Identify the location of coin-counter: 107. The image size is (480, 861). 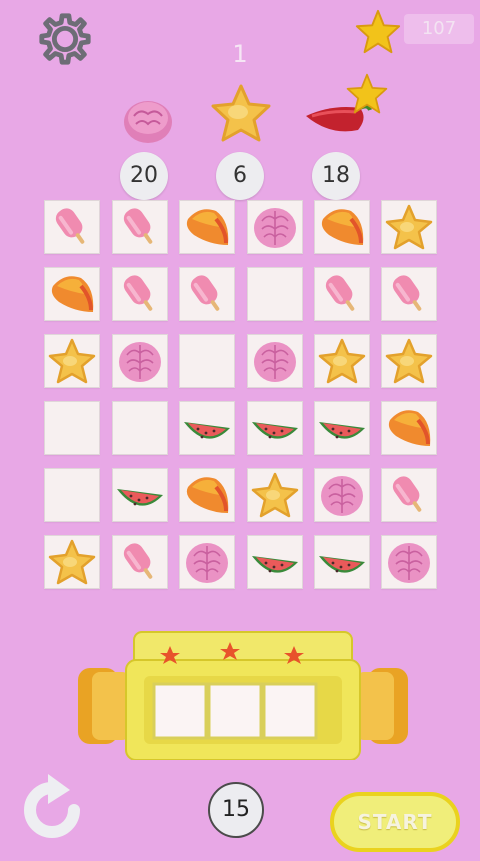
(439, 29).